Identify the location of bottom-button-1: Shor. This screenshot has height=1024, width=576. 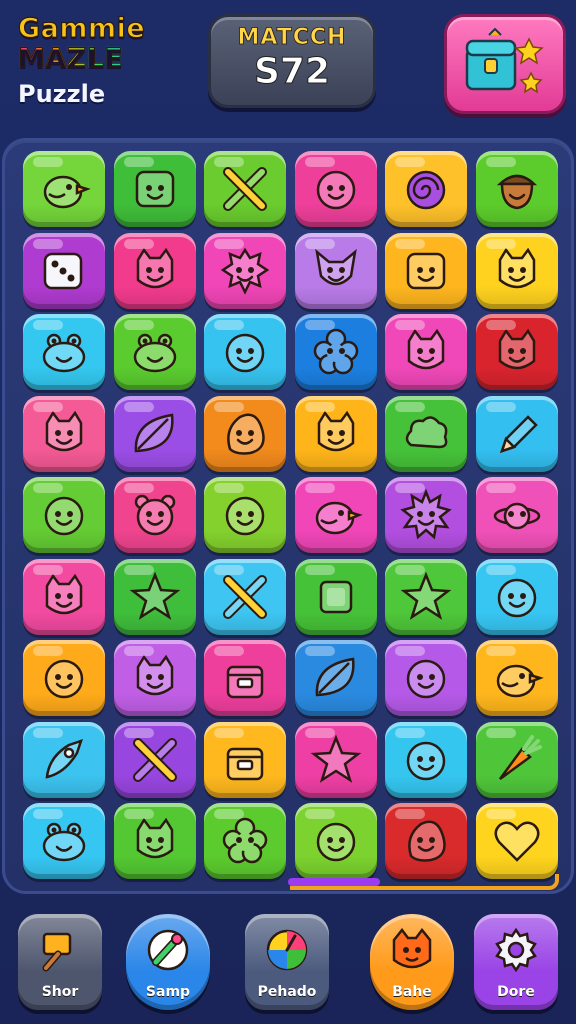
(60, 962).